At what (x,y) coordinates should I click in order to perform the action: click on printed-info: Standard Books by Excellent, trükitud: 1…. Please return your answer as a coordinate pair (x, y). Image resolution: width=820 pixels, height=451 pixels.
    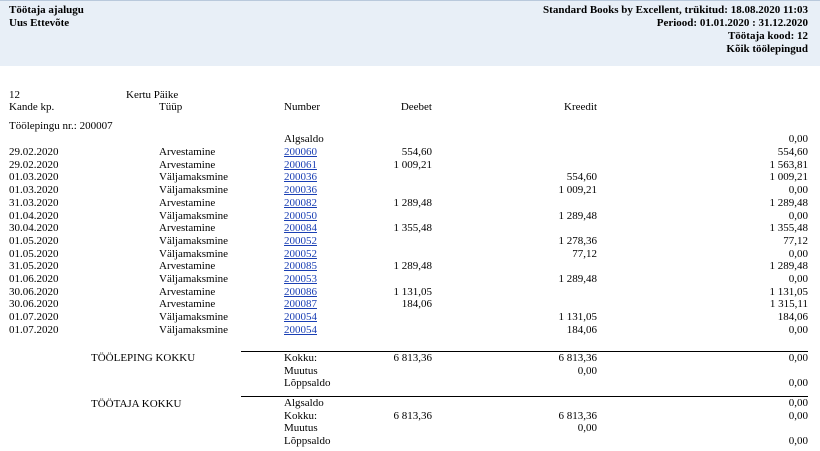
    Looking at the image, I should click on (675, 10).